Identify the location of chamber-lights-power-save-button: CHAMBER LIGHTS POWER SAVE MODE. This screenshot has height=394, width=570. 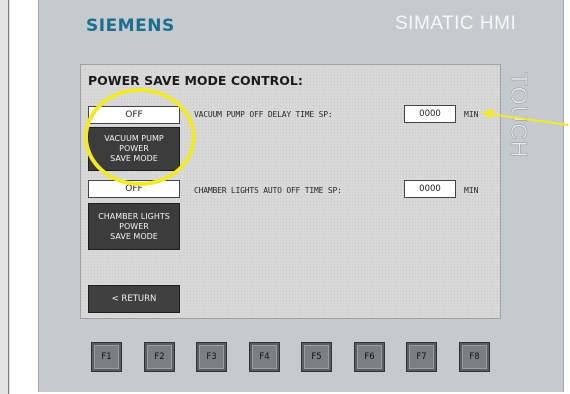
(134, 226).